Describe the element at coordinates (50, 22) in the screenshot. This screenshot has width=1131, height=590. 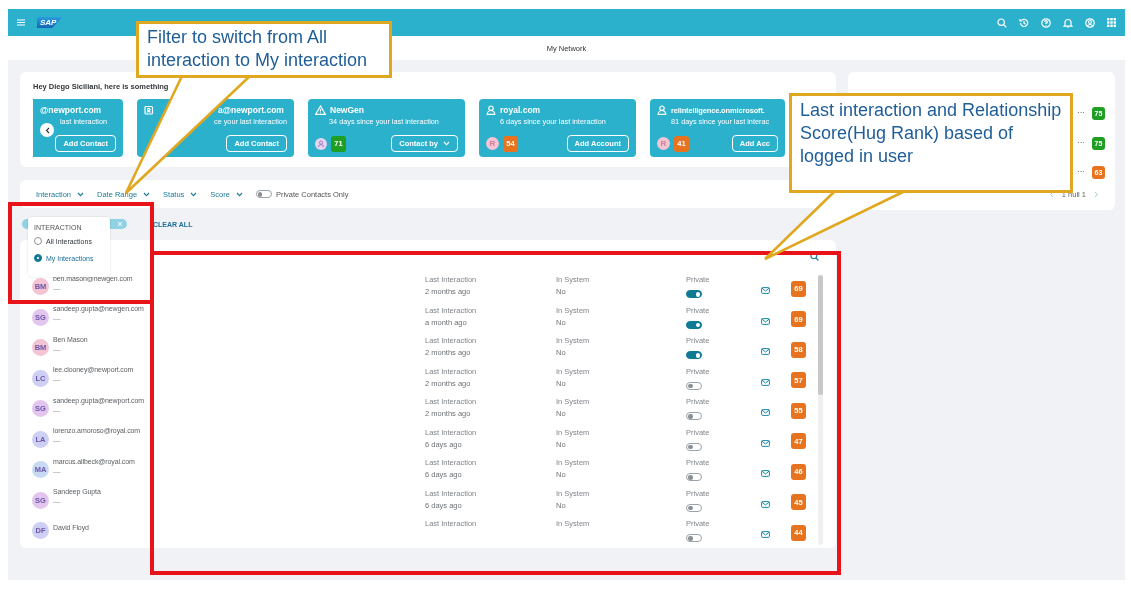
I see `logo: SAP` at that location.